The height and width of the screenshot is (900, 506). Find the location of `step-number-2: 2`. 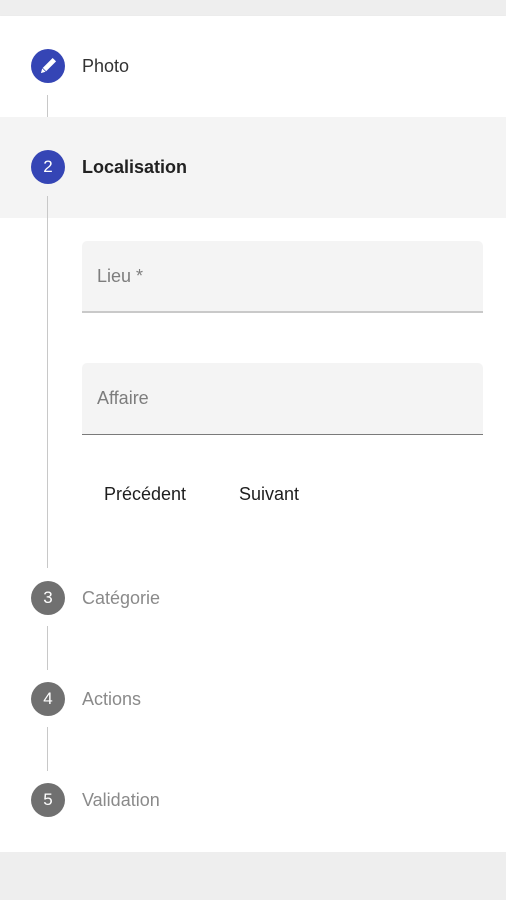

step-number-2: 2 is located at coordinates (48, 167).